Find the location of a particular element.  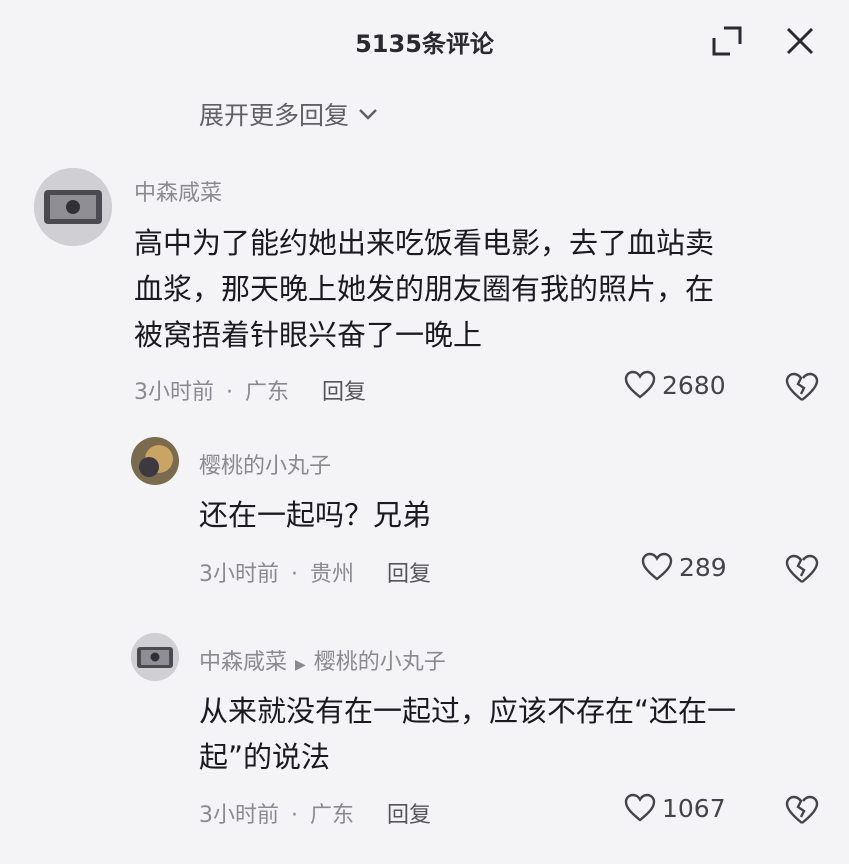

chevron-down-icon is located at coordinates (368, 114).